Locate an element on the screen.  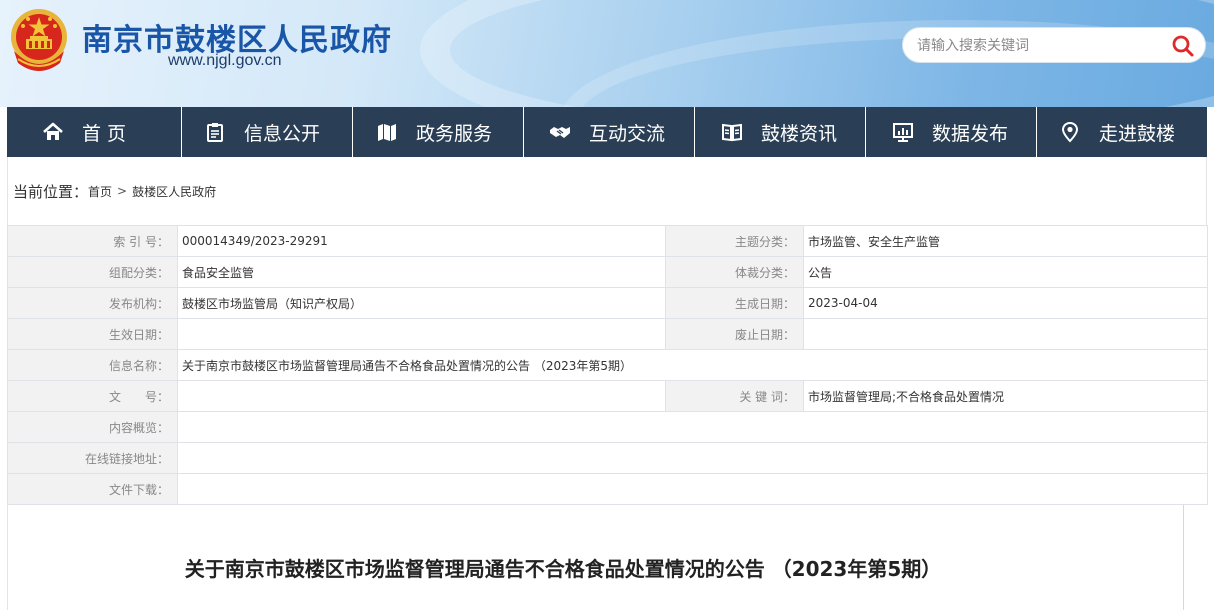
table-row: 文 号： 关 键 词： 市场监督管理局;不合格食品处置情况 is located at coordinates (607, 396).